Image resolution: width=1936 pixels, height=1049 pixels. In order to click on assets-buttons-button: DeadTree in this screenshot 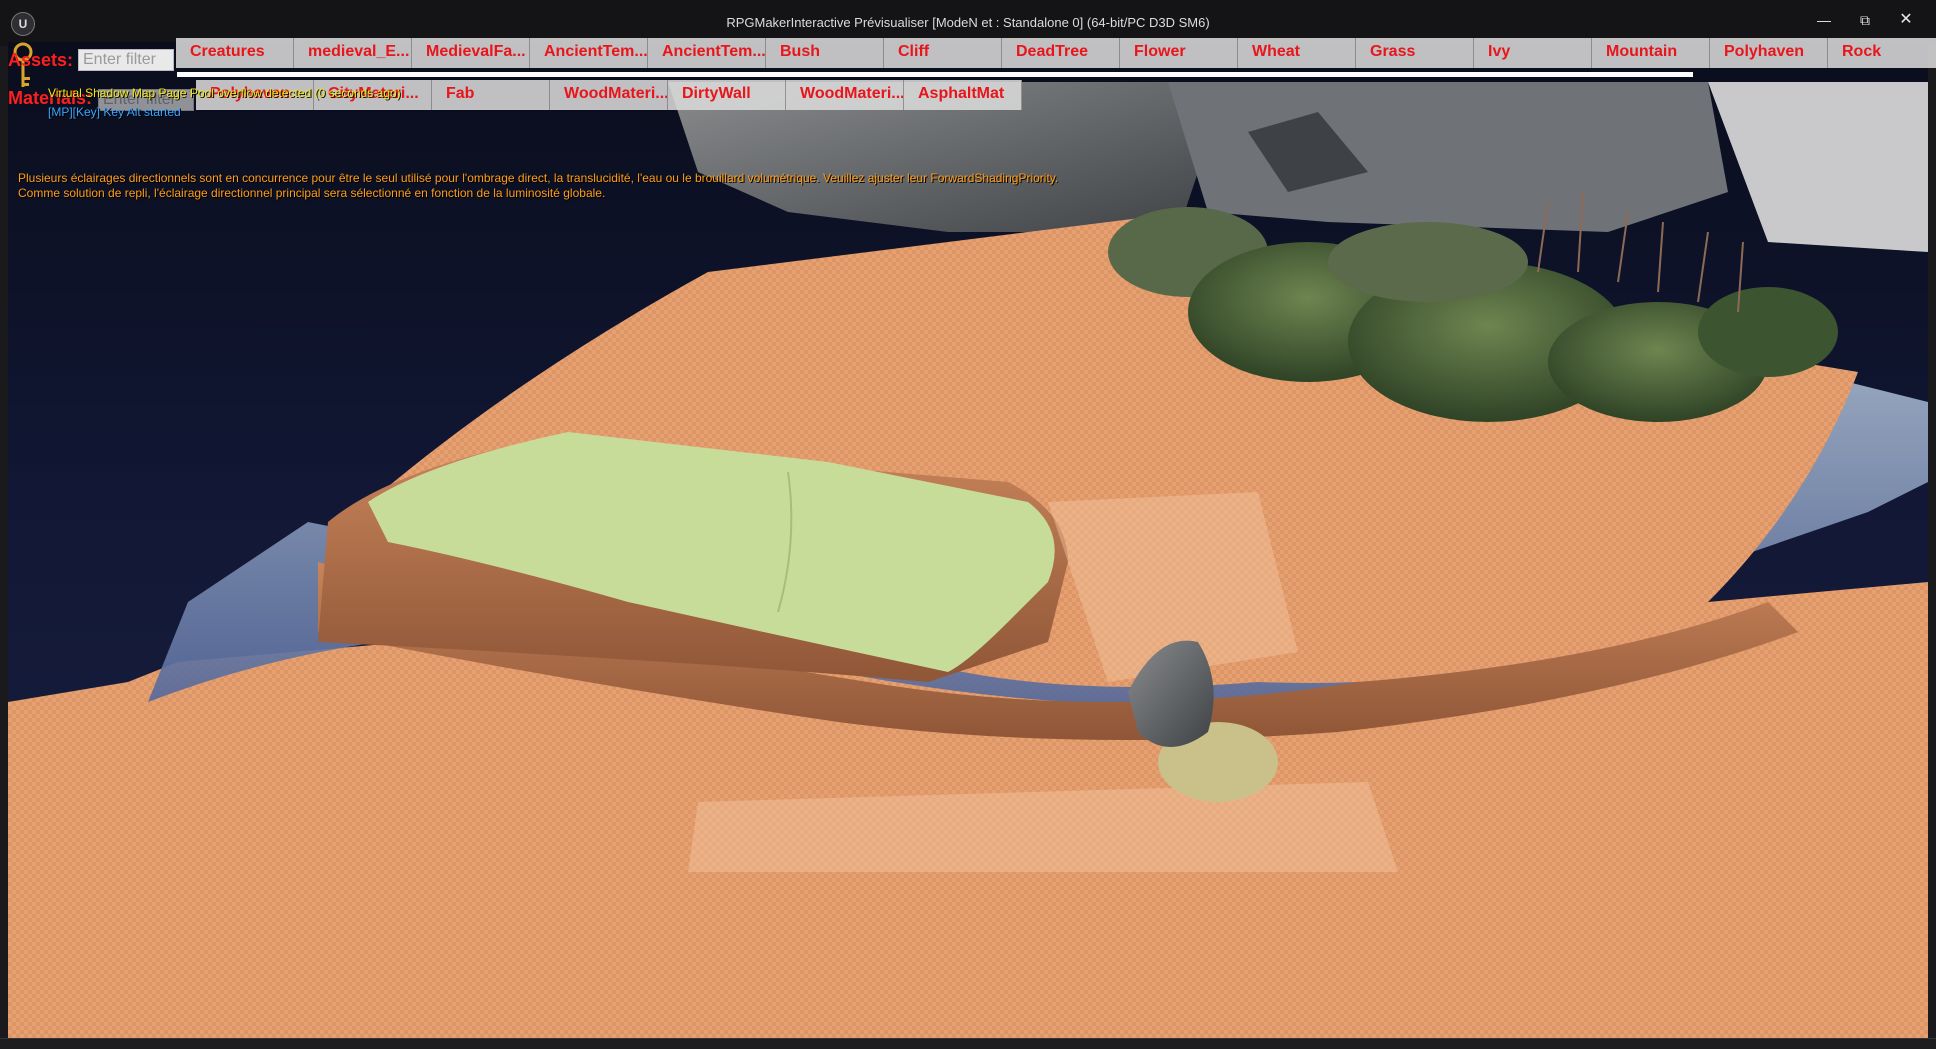, I will do `click(1061, 53)`.